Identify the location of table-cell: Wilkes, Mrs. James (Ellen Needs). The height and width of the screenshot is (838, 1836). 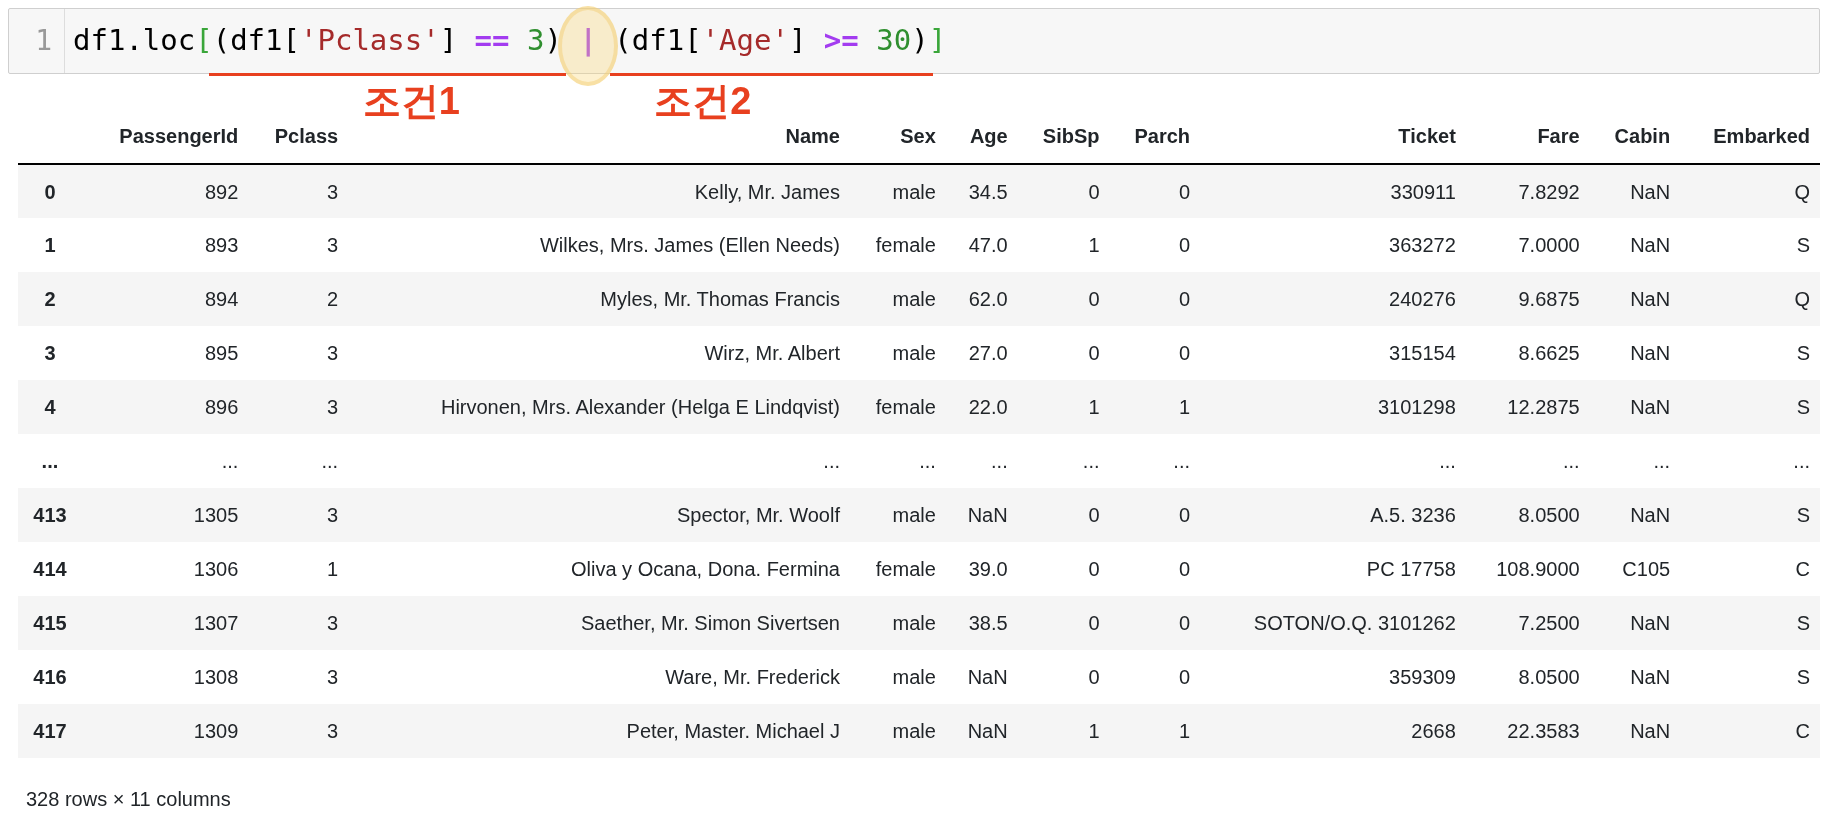
(599, 245).